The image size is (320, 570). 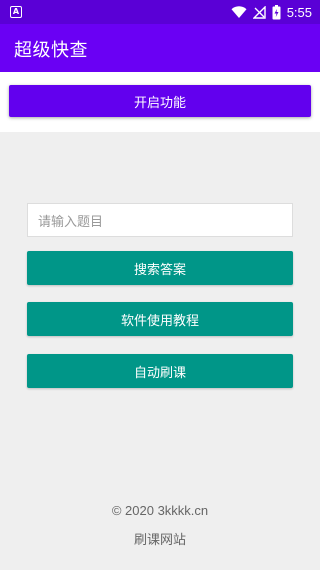 What do you see at coordinates (160, 319) in the screenshot?
I see `tutorial-button: 软件使用教程` at bounding box center [160, 319].